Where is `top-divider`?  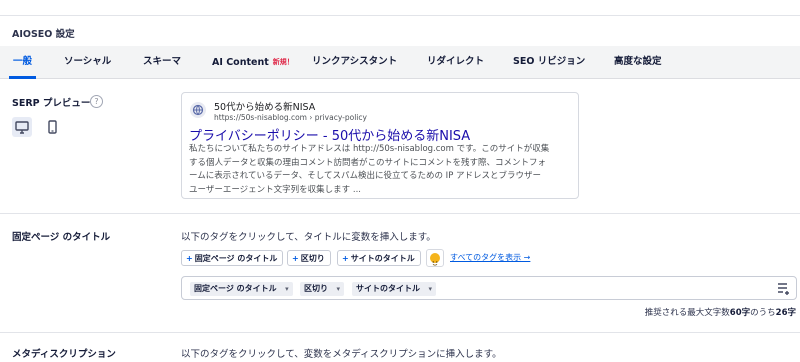
top-divider is located at coordinates (400, 15).